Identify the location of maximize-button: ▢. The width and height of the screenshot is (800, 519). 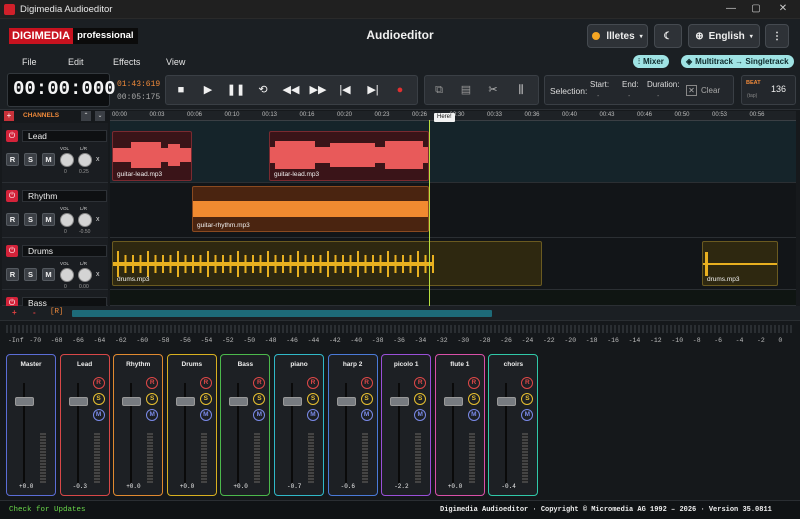
(756, 9).